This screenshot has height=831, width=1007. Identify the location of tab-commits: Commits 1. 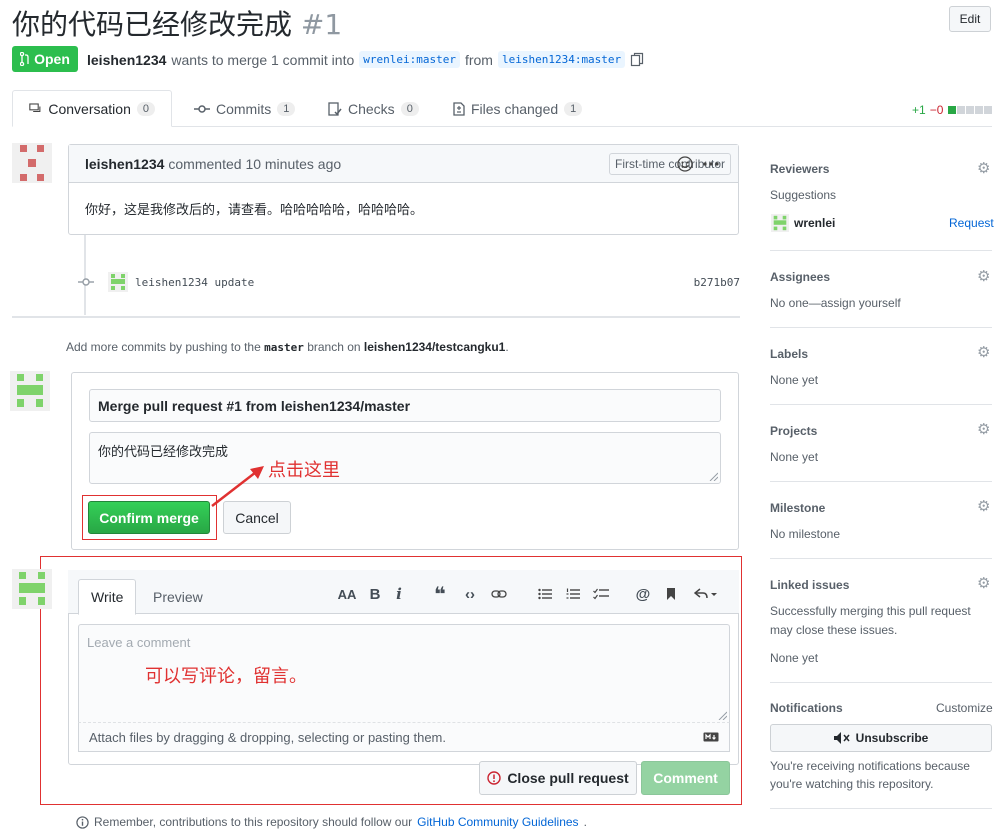
(244, 108).